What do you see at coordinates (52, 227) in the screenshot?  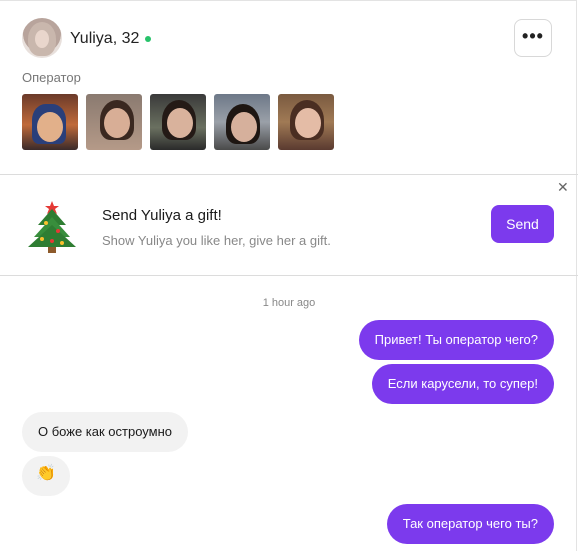 I see `christmas-tree-icon` at bounding box center [52, 227].